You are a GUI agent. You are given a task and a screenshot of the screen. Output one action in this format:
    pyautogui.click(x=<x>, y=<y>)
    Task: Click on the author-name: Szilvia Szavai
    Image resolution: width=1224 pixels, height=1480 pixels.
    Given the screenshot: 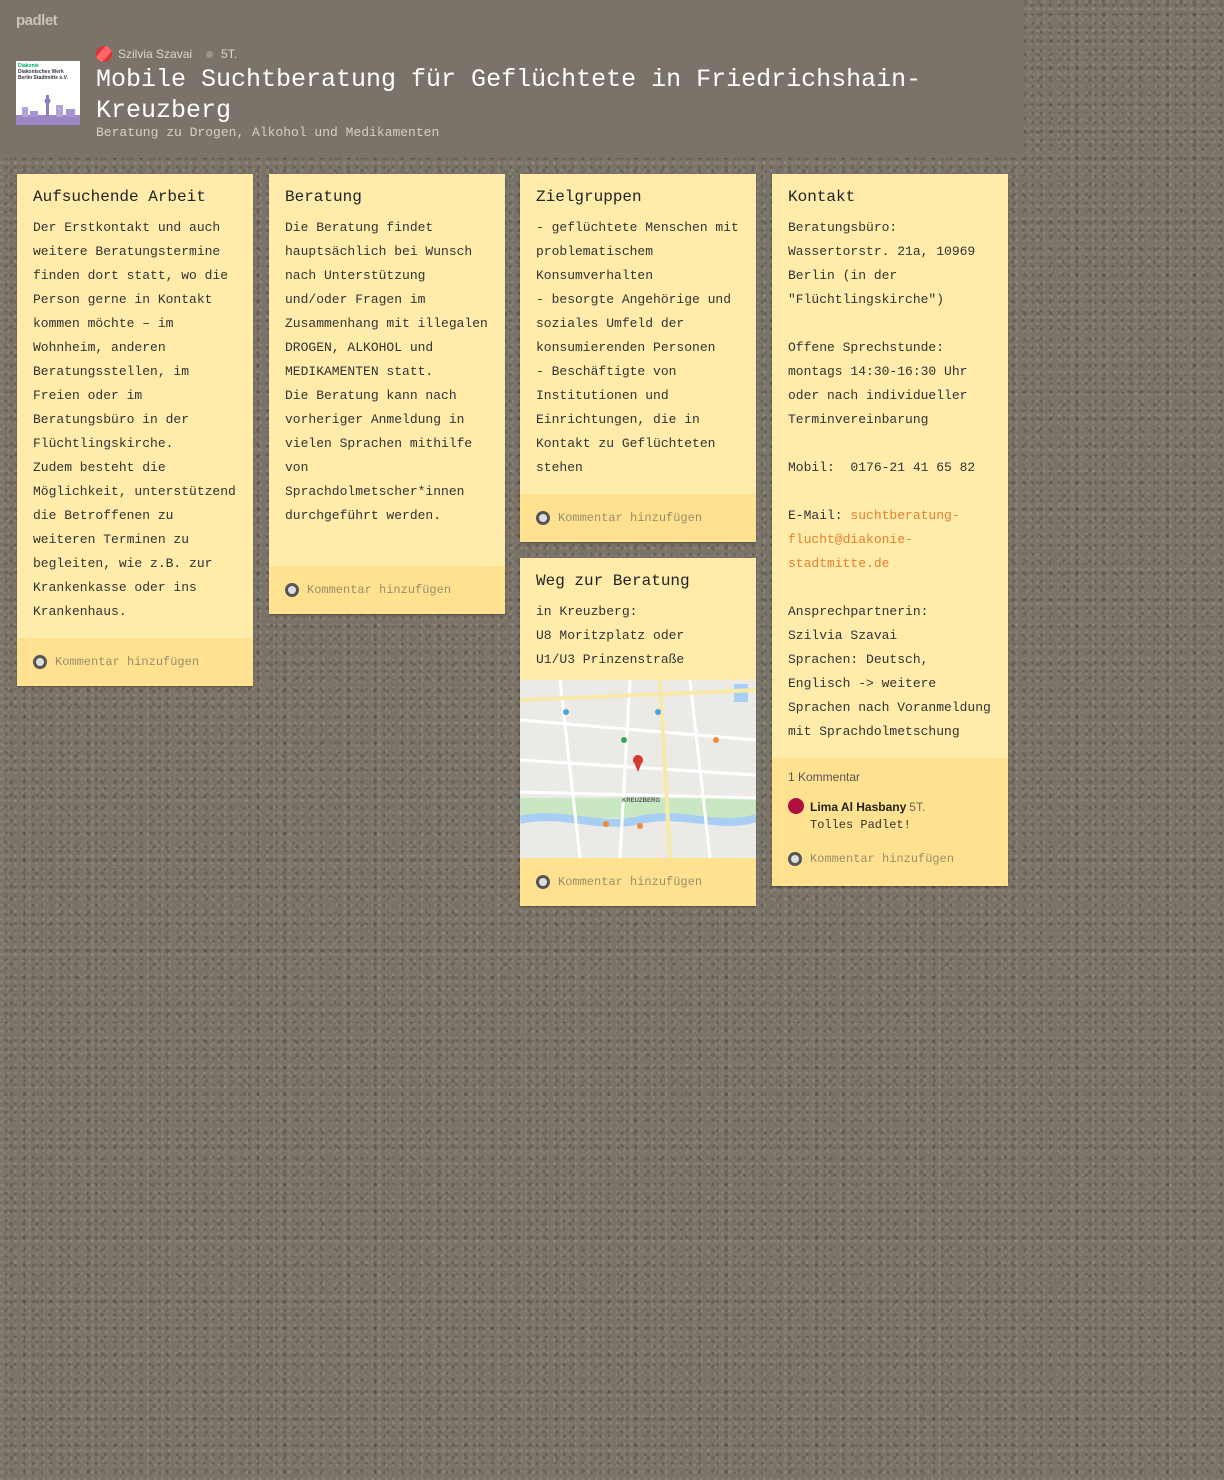 What is the action you would take?
    pyautogui.click(x=155, y=54)
    